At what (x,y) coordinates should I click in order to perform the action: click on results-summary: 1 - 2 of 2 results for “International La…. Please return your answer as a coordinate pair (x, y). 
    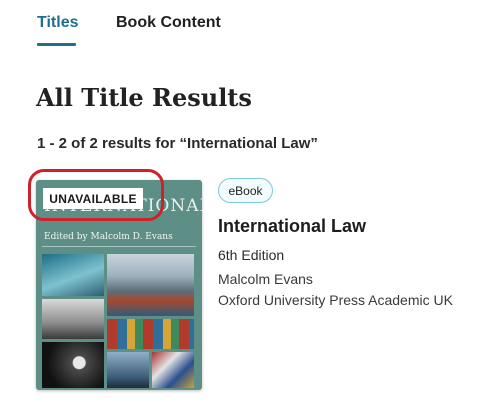
    Looking at the image, I should click on (177, 143).